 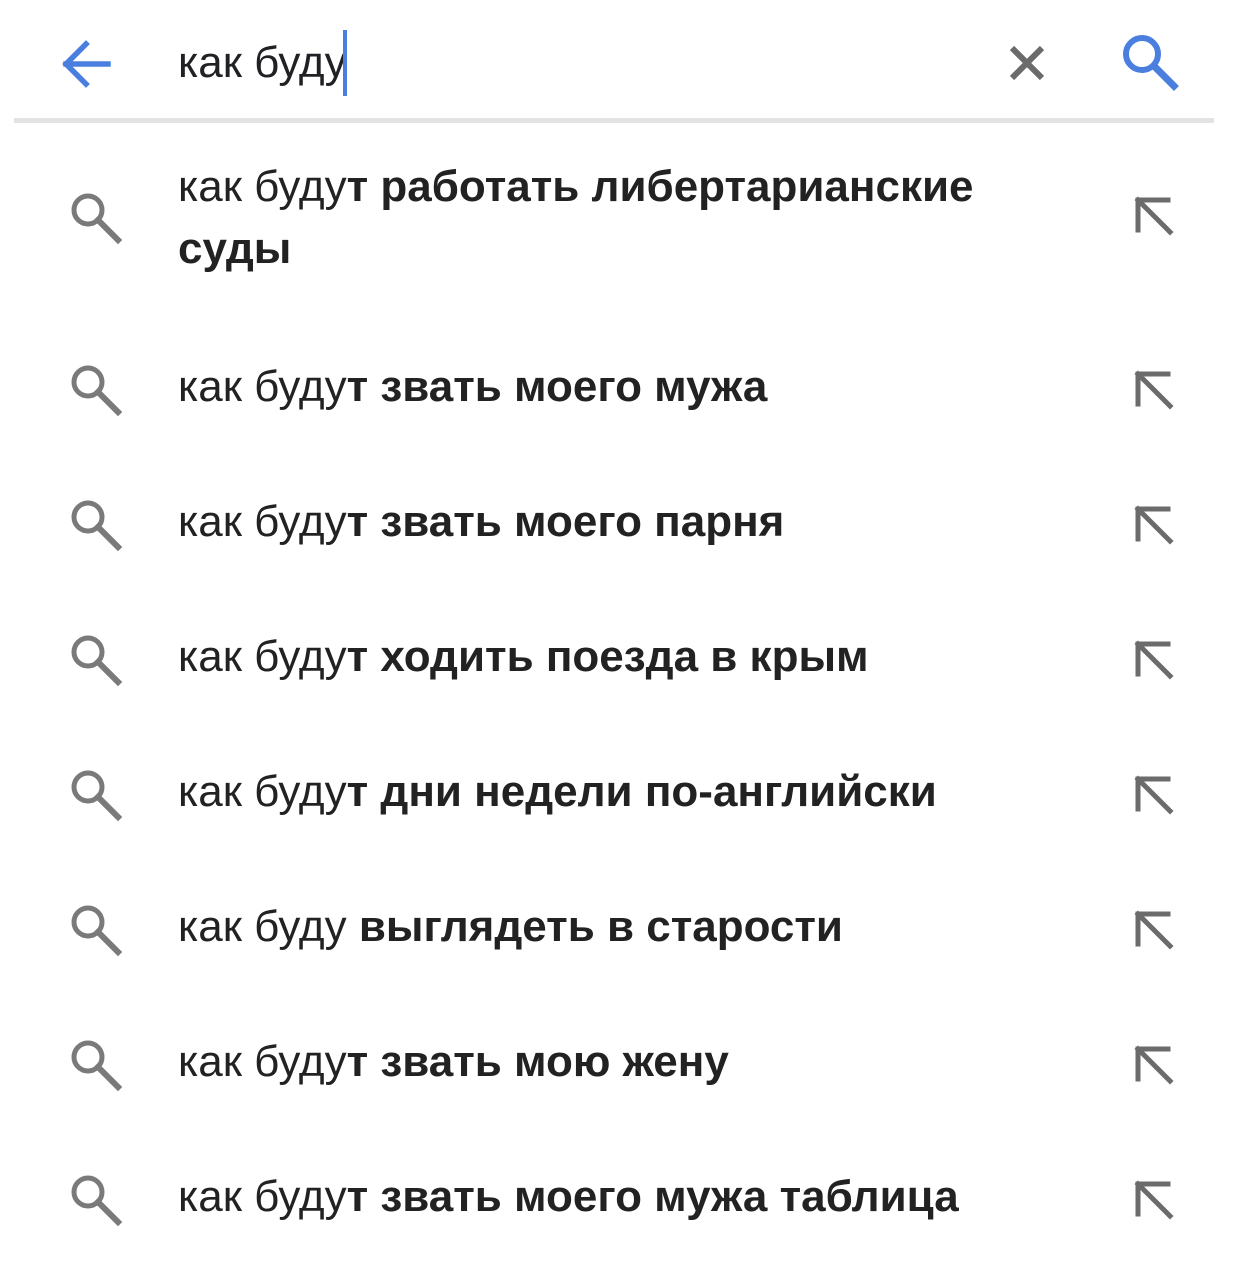 I want to click on suggestion-text: как будут звать моего мужа, so click(x=625, y=387).